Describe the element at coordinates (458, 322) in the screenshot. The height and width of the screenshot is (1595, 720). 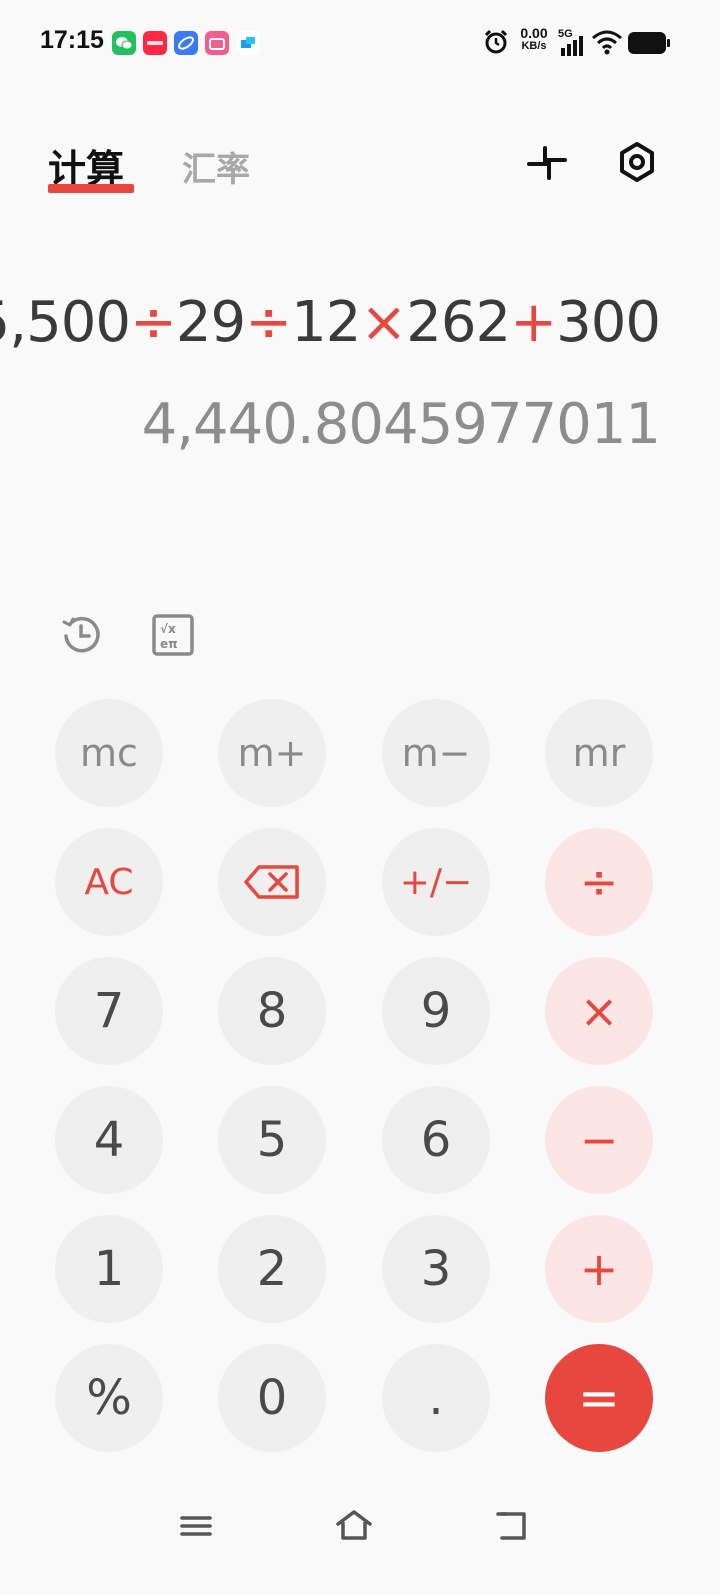
I see `expression-operand: 262` at that location.